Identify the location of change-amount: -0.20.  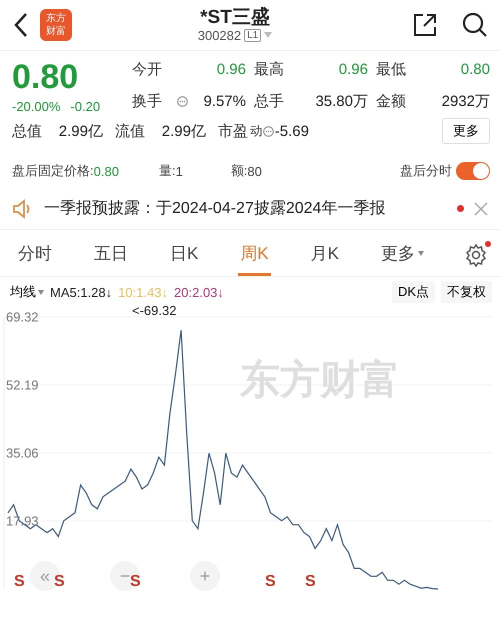
(85, 106).